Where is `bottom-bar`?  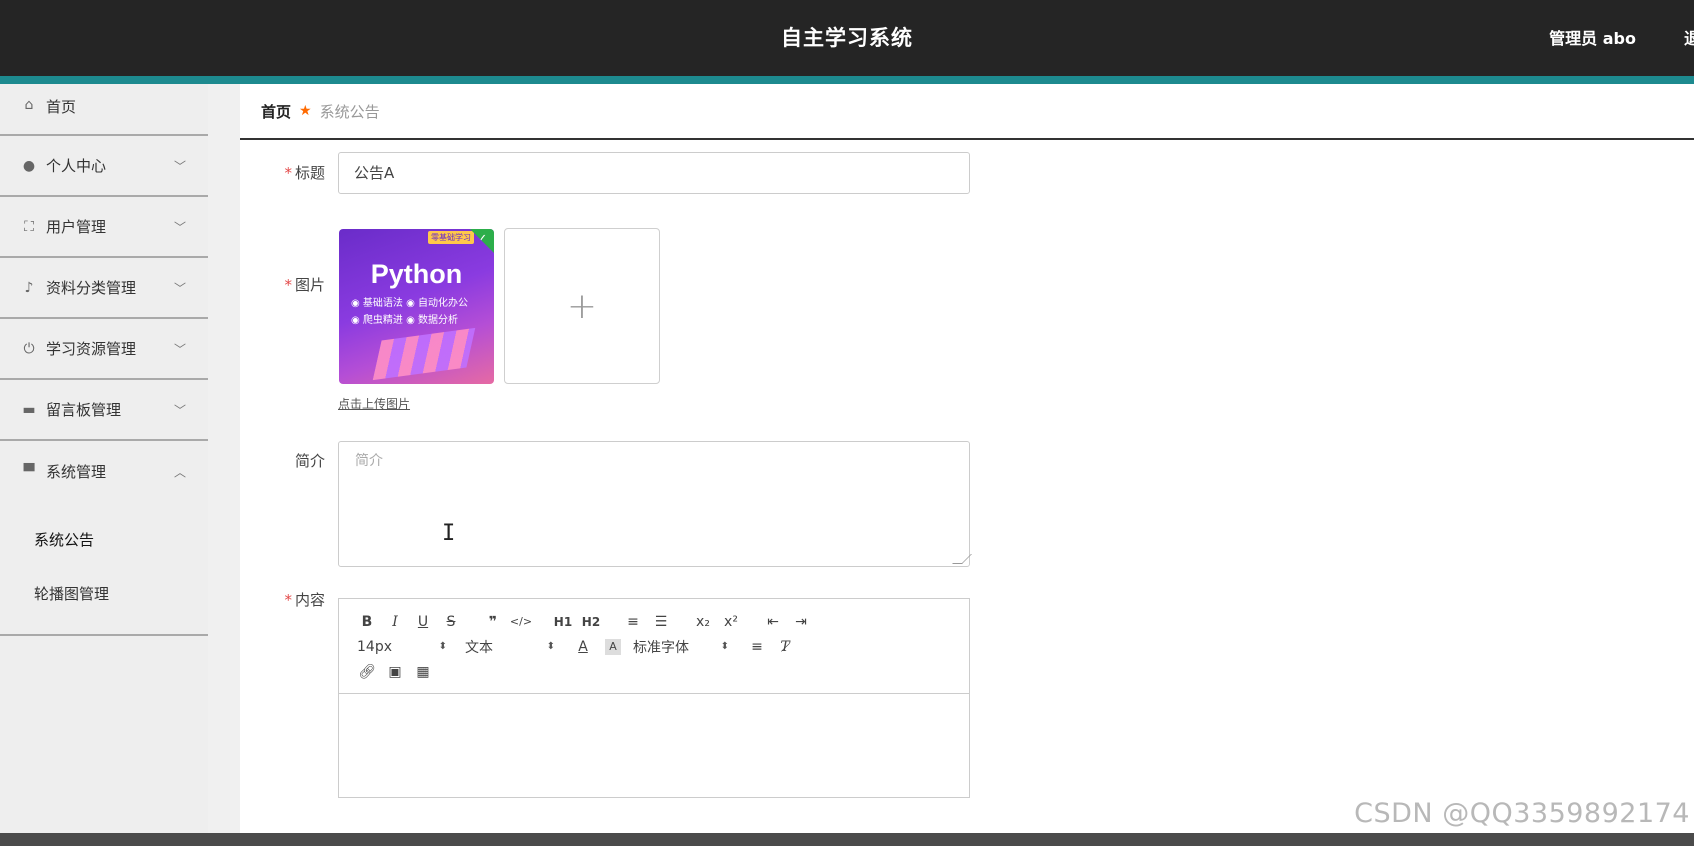 bottom-bar is located at coordinates (847, 839).